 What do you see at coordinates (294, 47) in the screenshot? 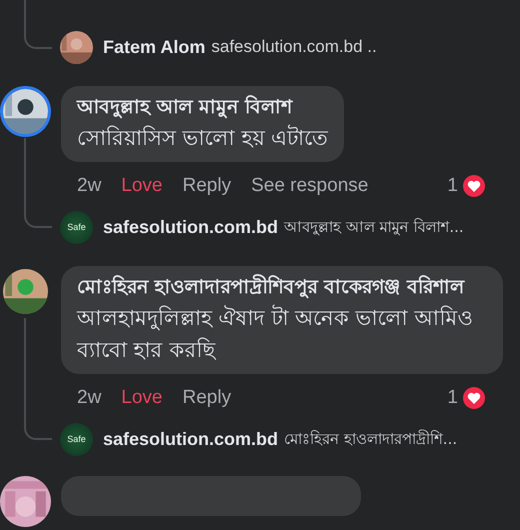
I see `reply-preview-text: safesolution.com.bd ..` at bounding box center [294, 47].